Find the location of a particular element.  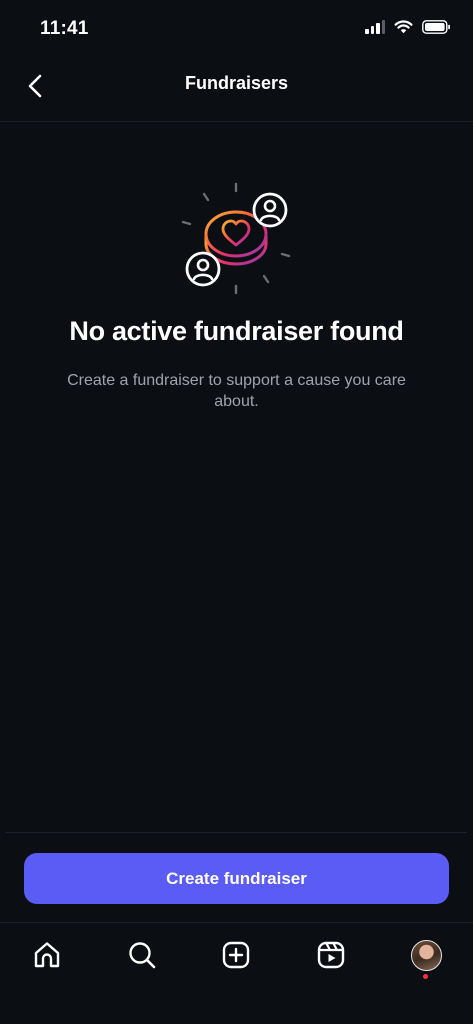

home-icon is located at coordinates (47, 955).